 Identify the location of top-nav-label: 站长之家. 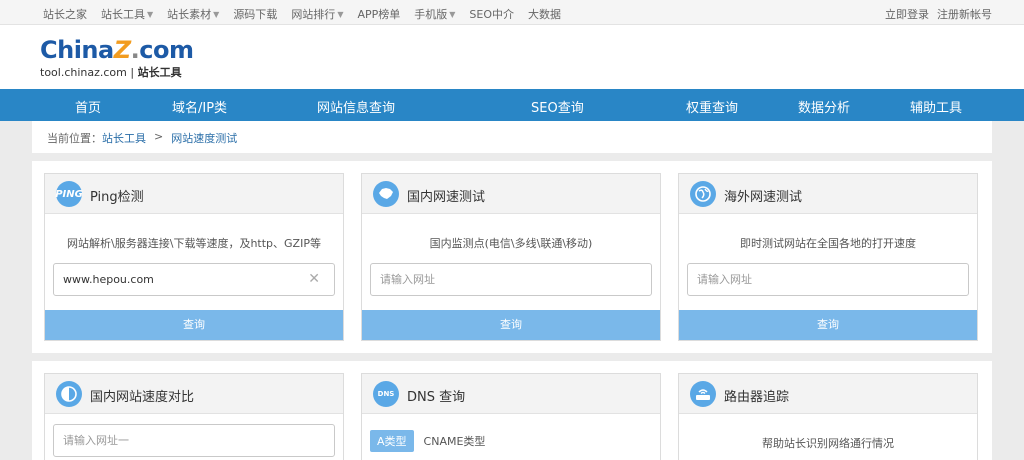
(65, 14).